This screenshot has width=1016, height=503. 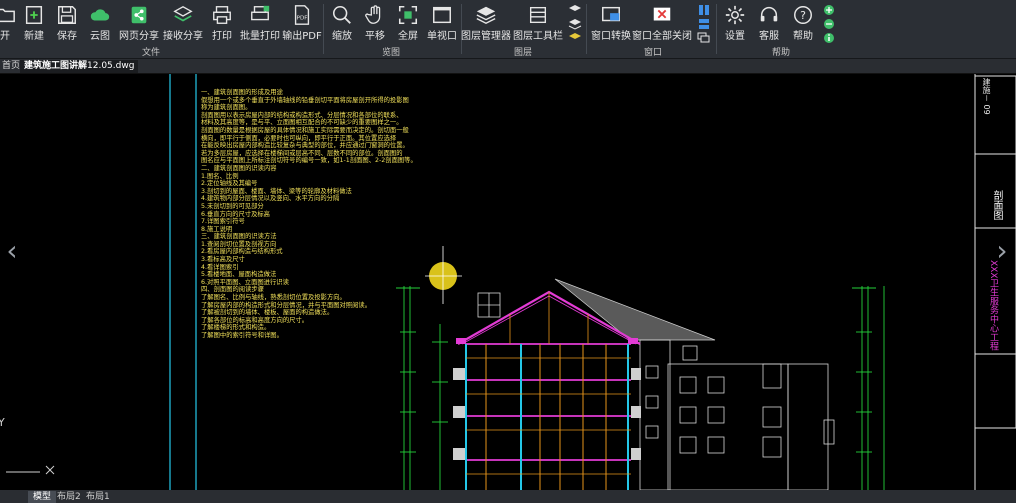 I want to click on file-group-label: 文件, so click(x=151, y=53).